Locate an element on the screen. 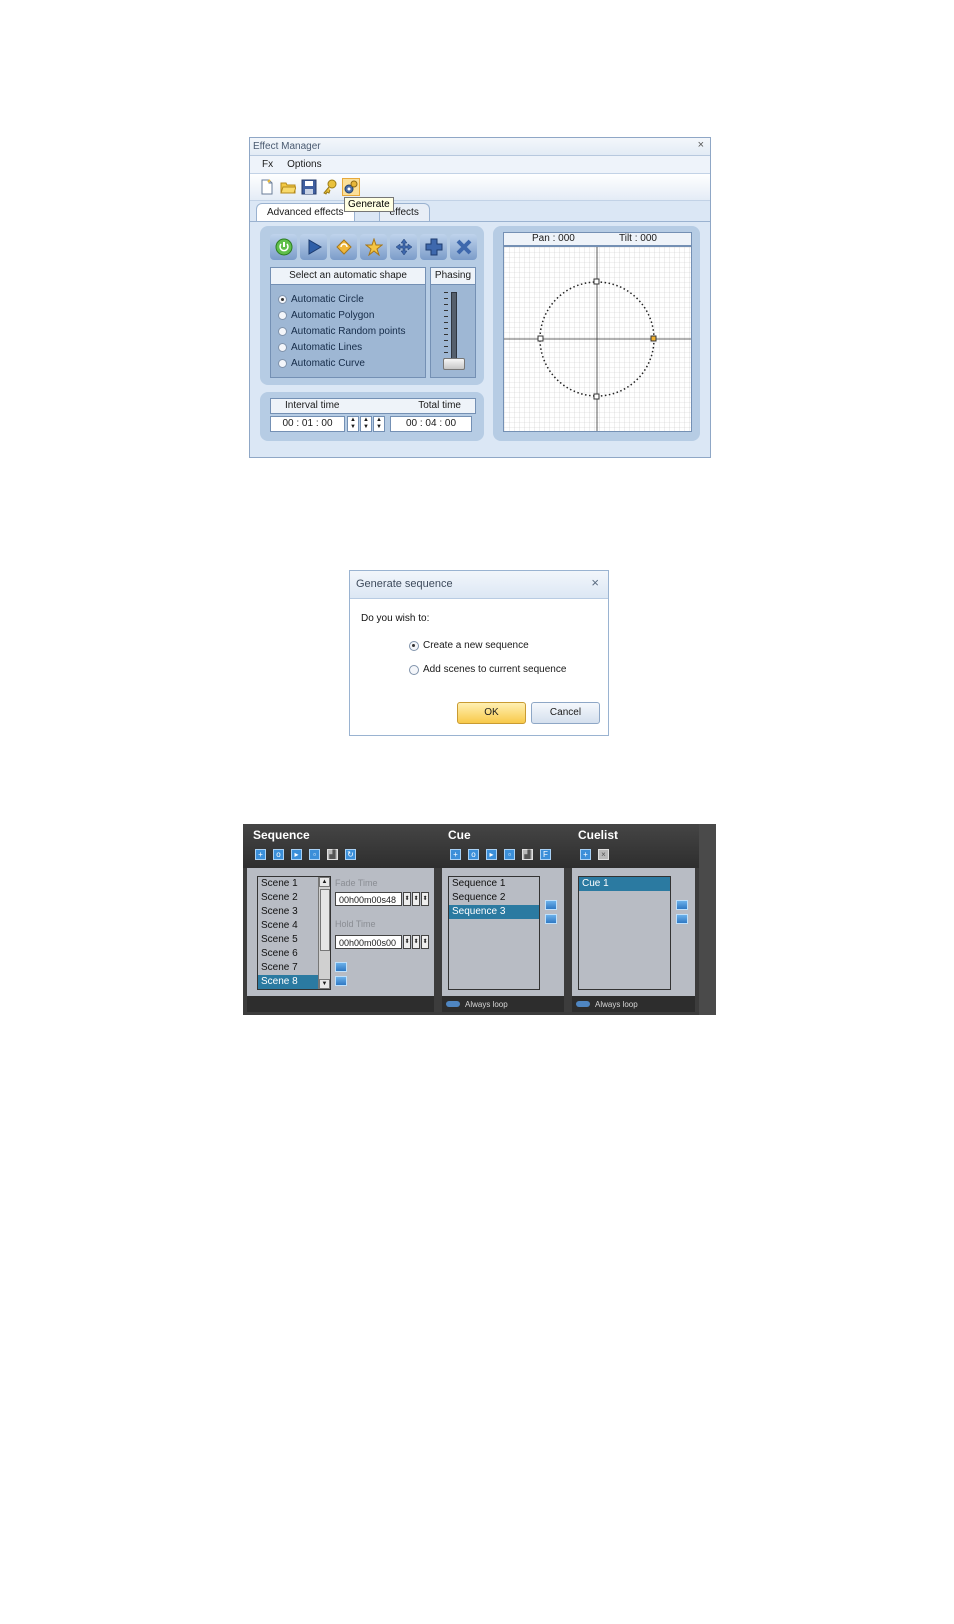  shape-option-random-points: Automatic Random points is located at coordinates (351, 331).